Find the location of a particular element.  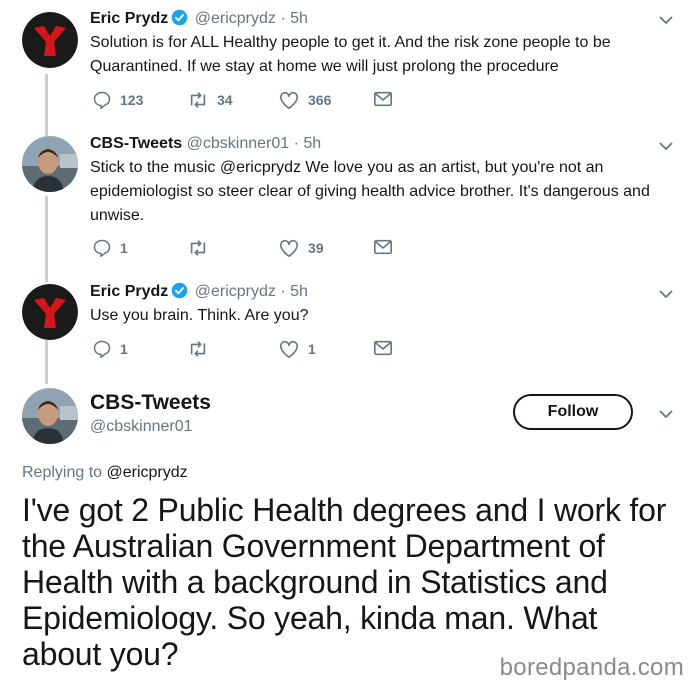

replying-to: Replying to @ericprydz is located at coordinates (105, 473).